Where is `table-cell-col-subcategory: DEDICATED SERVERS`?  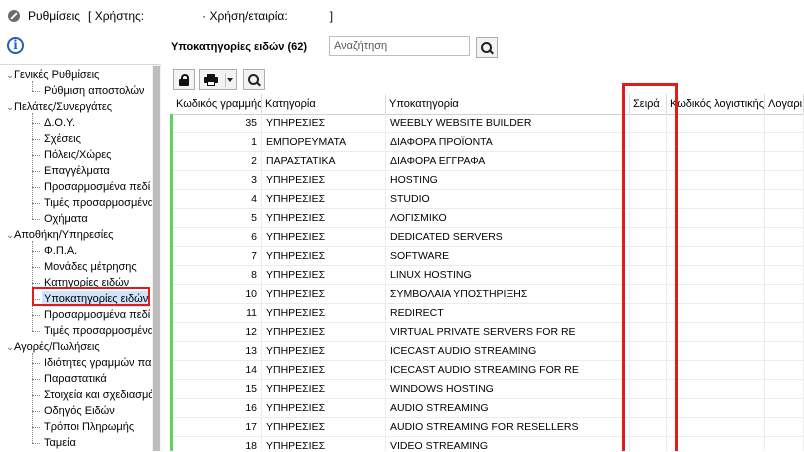
table-cell-col-subcategory: DEDICATED SERVERS is located at coordinates (508, 237).